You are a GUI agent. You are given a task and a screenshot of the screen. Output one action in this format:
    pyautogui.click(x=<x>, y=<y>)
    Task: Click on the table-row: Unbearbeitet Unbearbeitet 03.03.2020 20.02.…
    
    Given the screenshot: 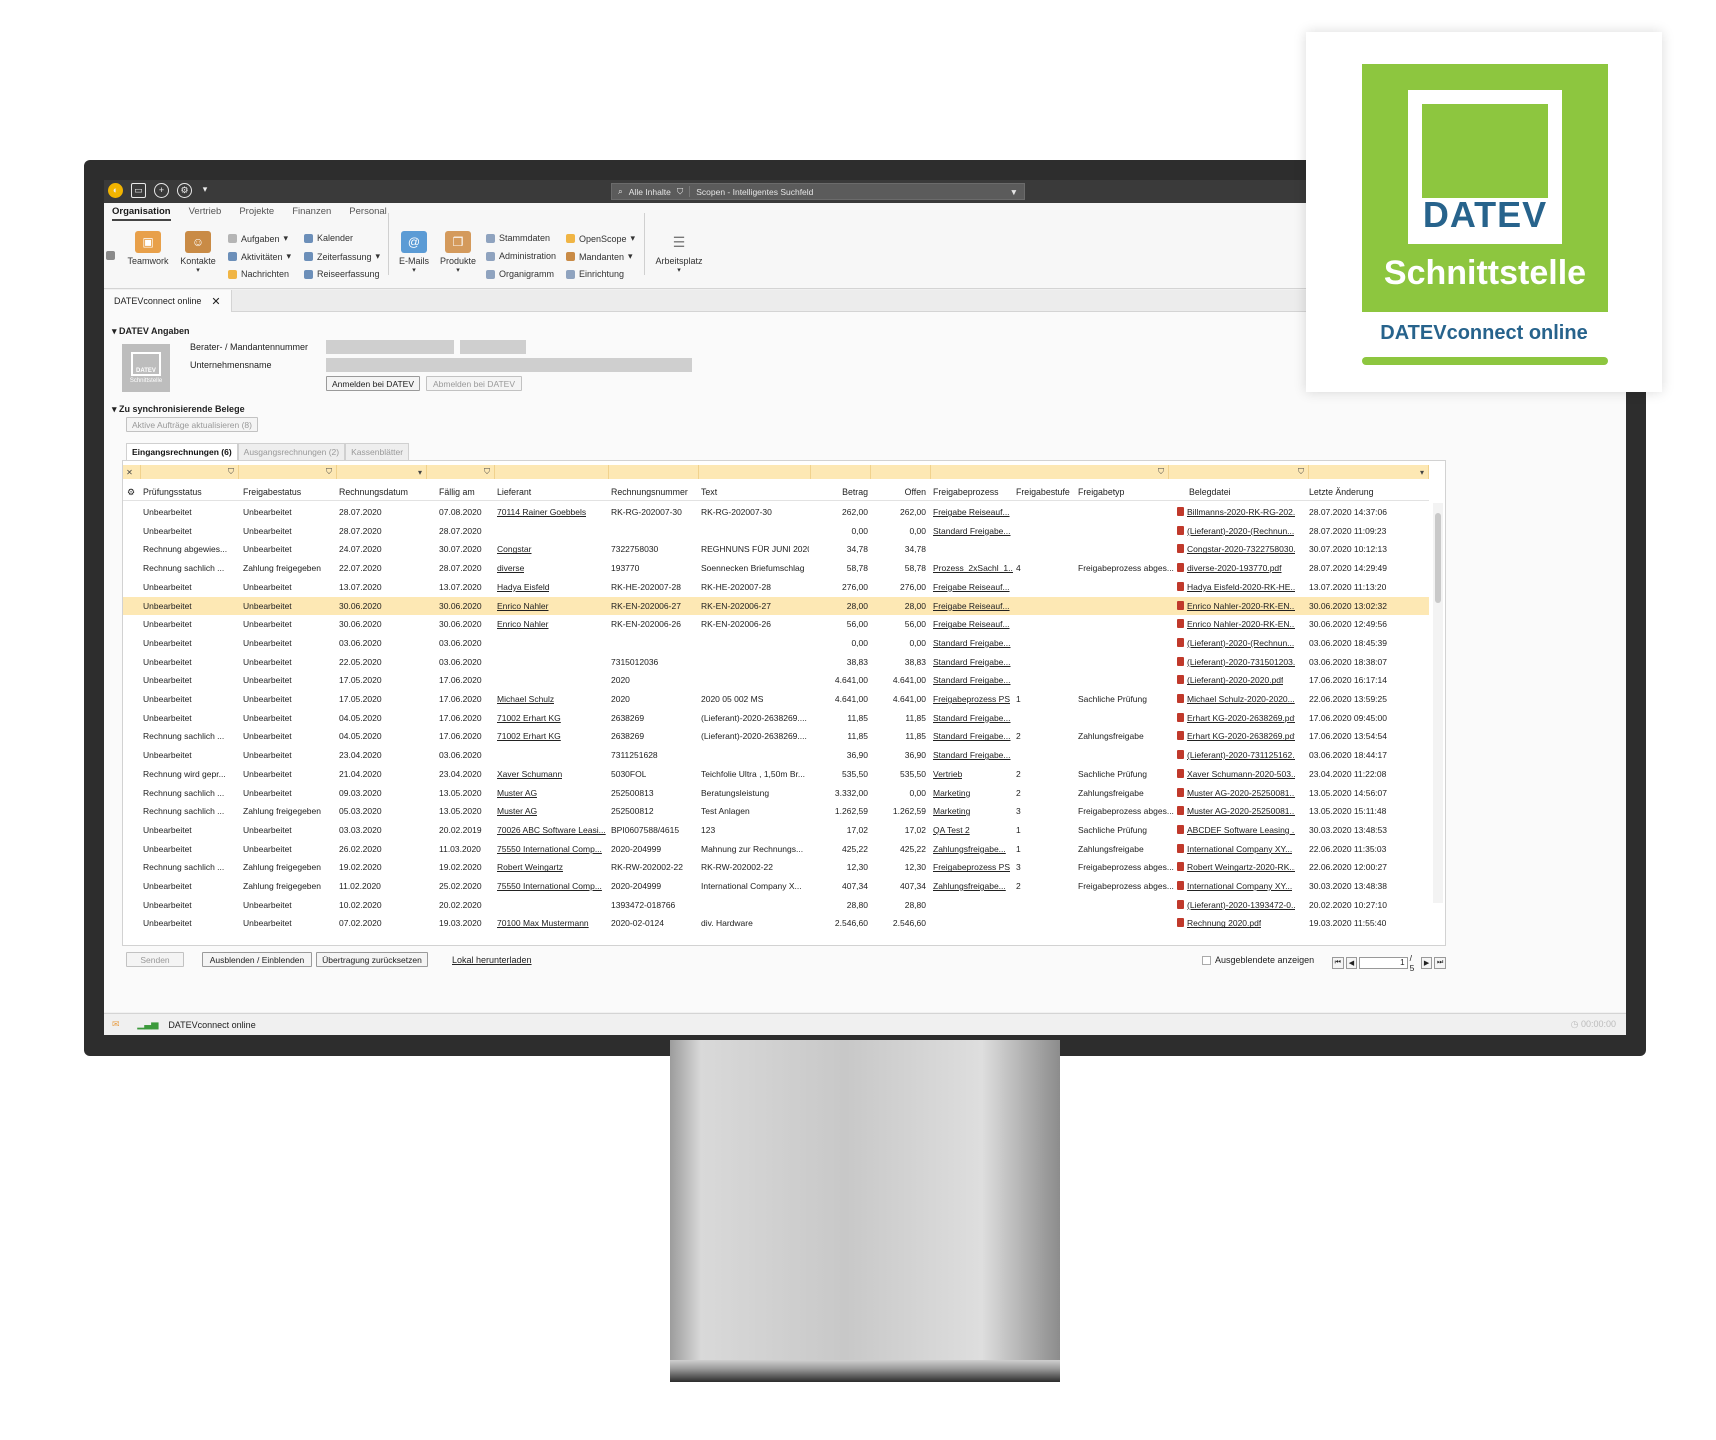 What is the action you would take?
    pyautogui.click(x=776, y=830)
    